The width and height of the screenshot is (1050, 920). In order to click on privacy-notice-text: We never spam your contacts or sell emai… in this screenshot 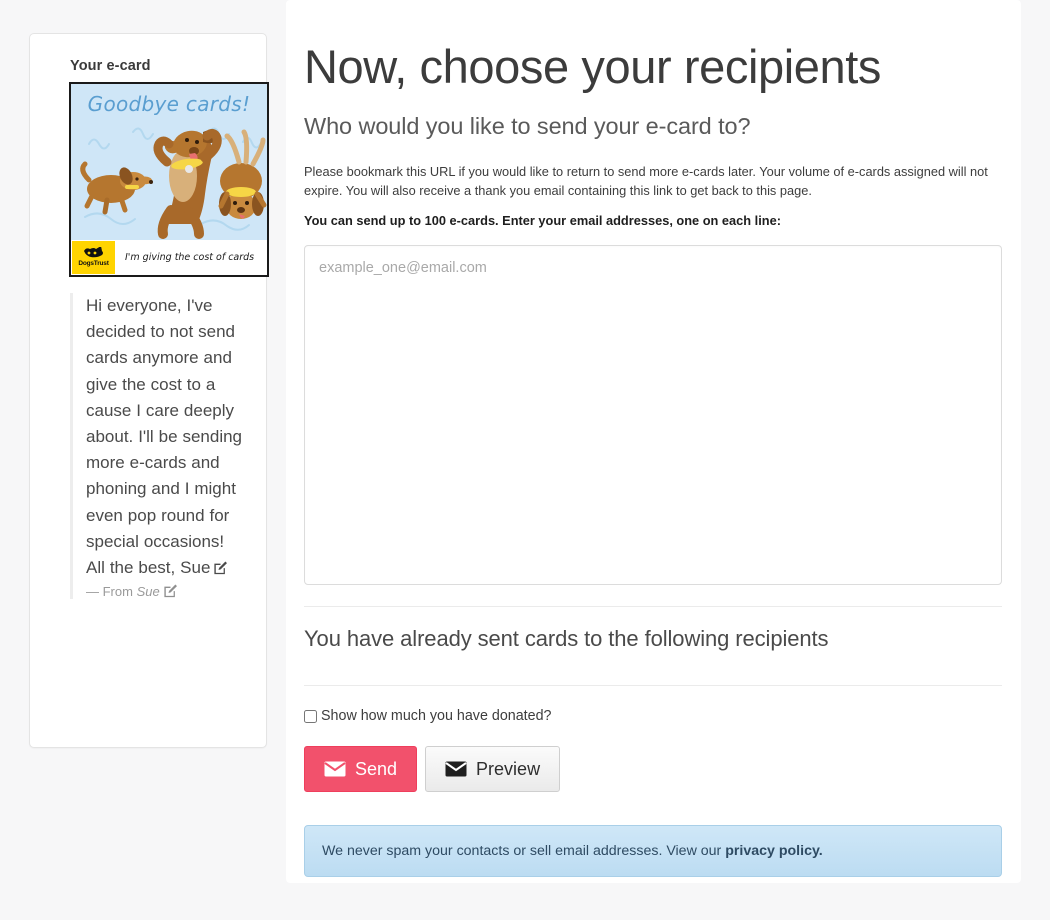, I will do `click(524, 851)`.